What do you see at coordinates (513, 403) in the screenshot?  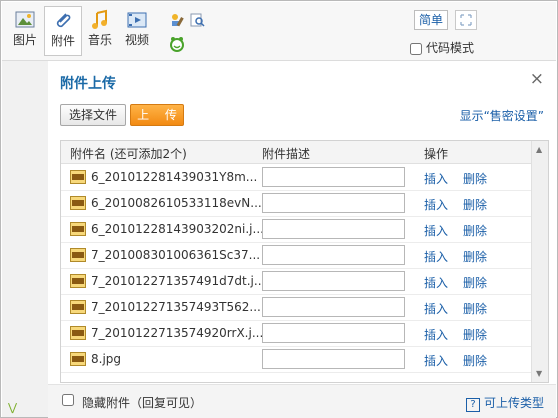 I see `upload-types-label: 可上传类型` at bounding box center [513, 403].